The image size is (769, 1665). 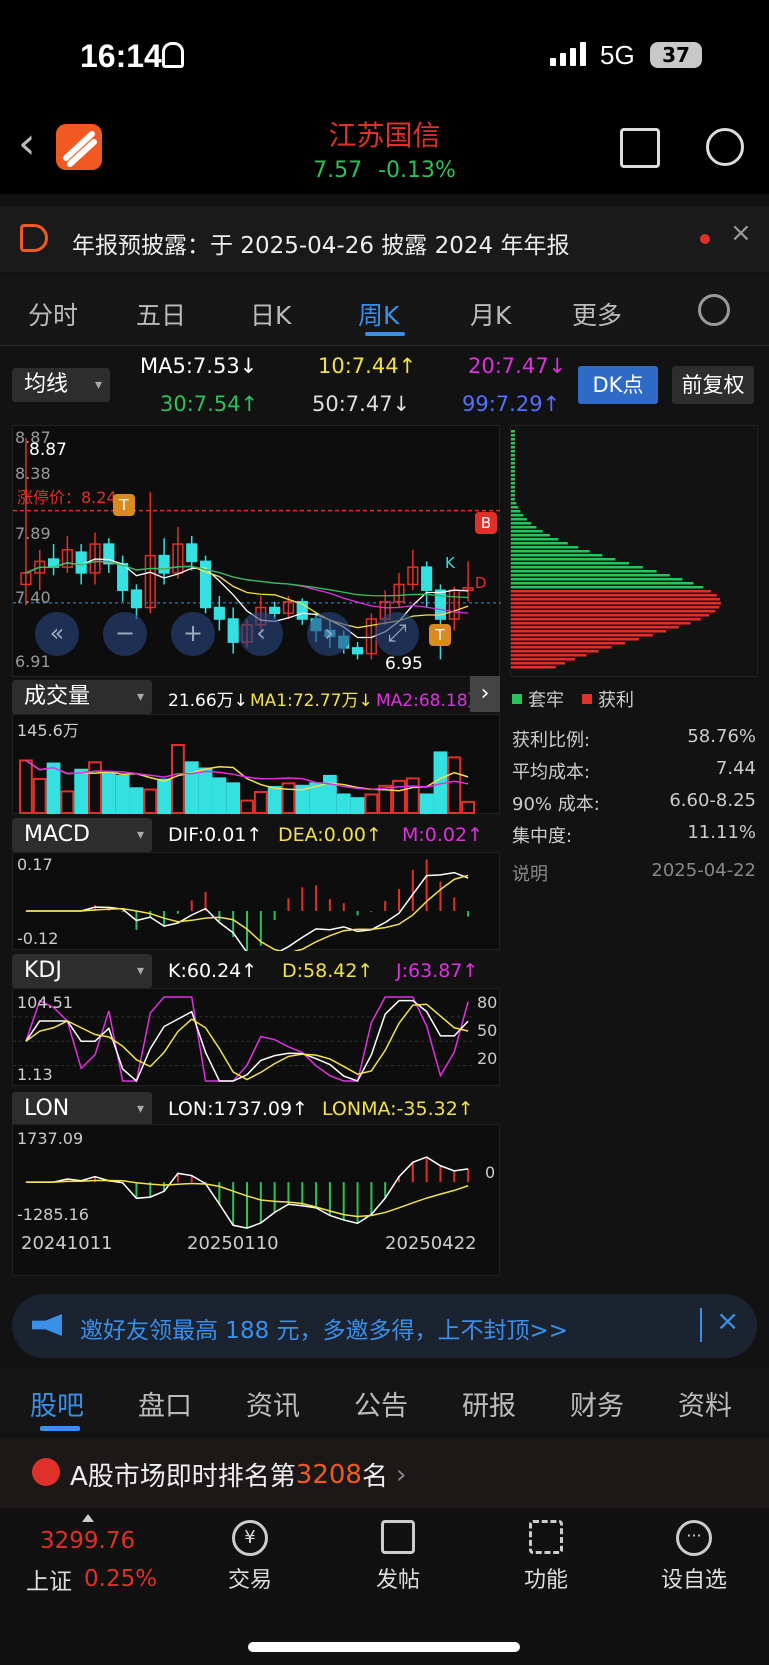 What do you see at coordinates (215, 835) in the screenshot?
I see `macd-dif: DIF:0.01↑` at bounding box center [215, 835].